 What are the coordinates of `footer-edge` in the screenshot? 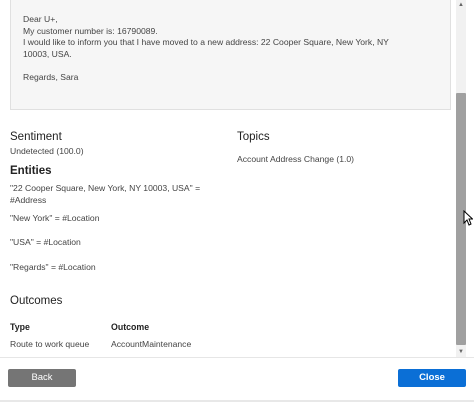 It's located at (237, 401).